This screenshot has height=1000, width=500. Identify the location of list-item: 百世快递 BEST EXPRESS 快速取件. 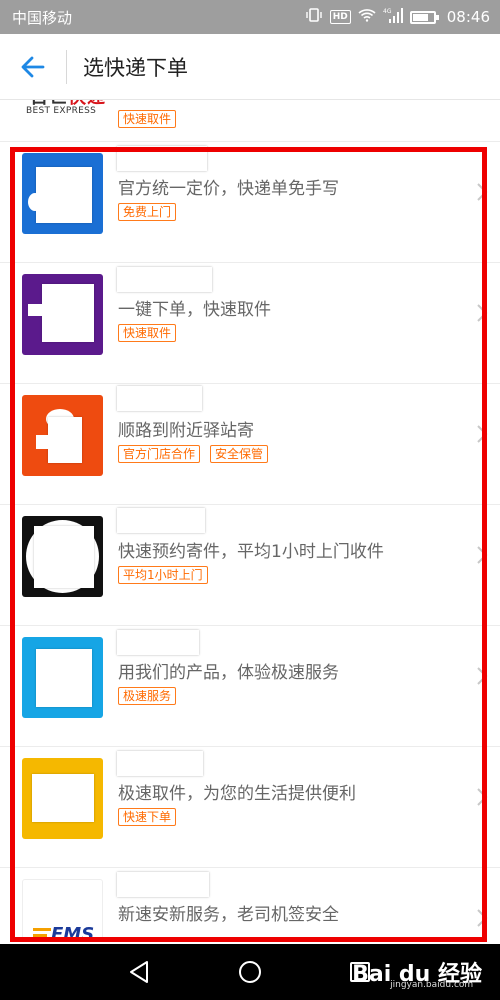
(250, 121).